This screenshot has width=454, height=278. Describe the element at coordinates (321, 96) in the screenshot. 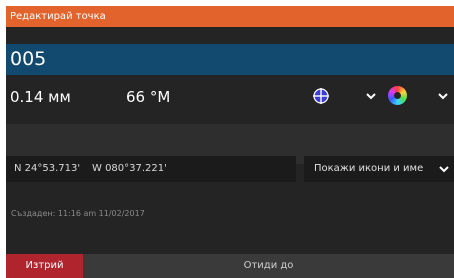

I see `crosshair-target-icon` at that location.